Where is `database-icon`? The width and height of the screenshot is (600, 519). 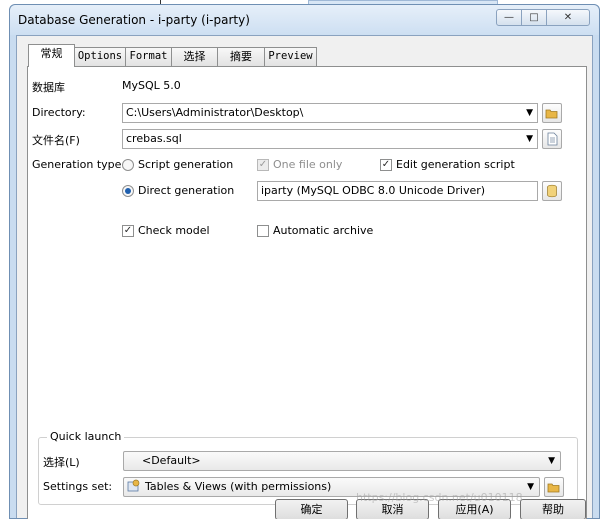
database-icon is located at coordinates (552, 191).